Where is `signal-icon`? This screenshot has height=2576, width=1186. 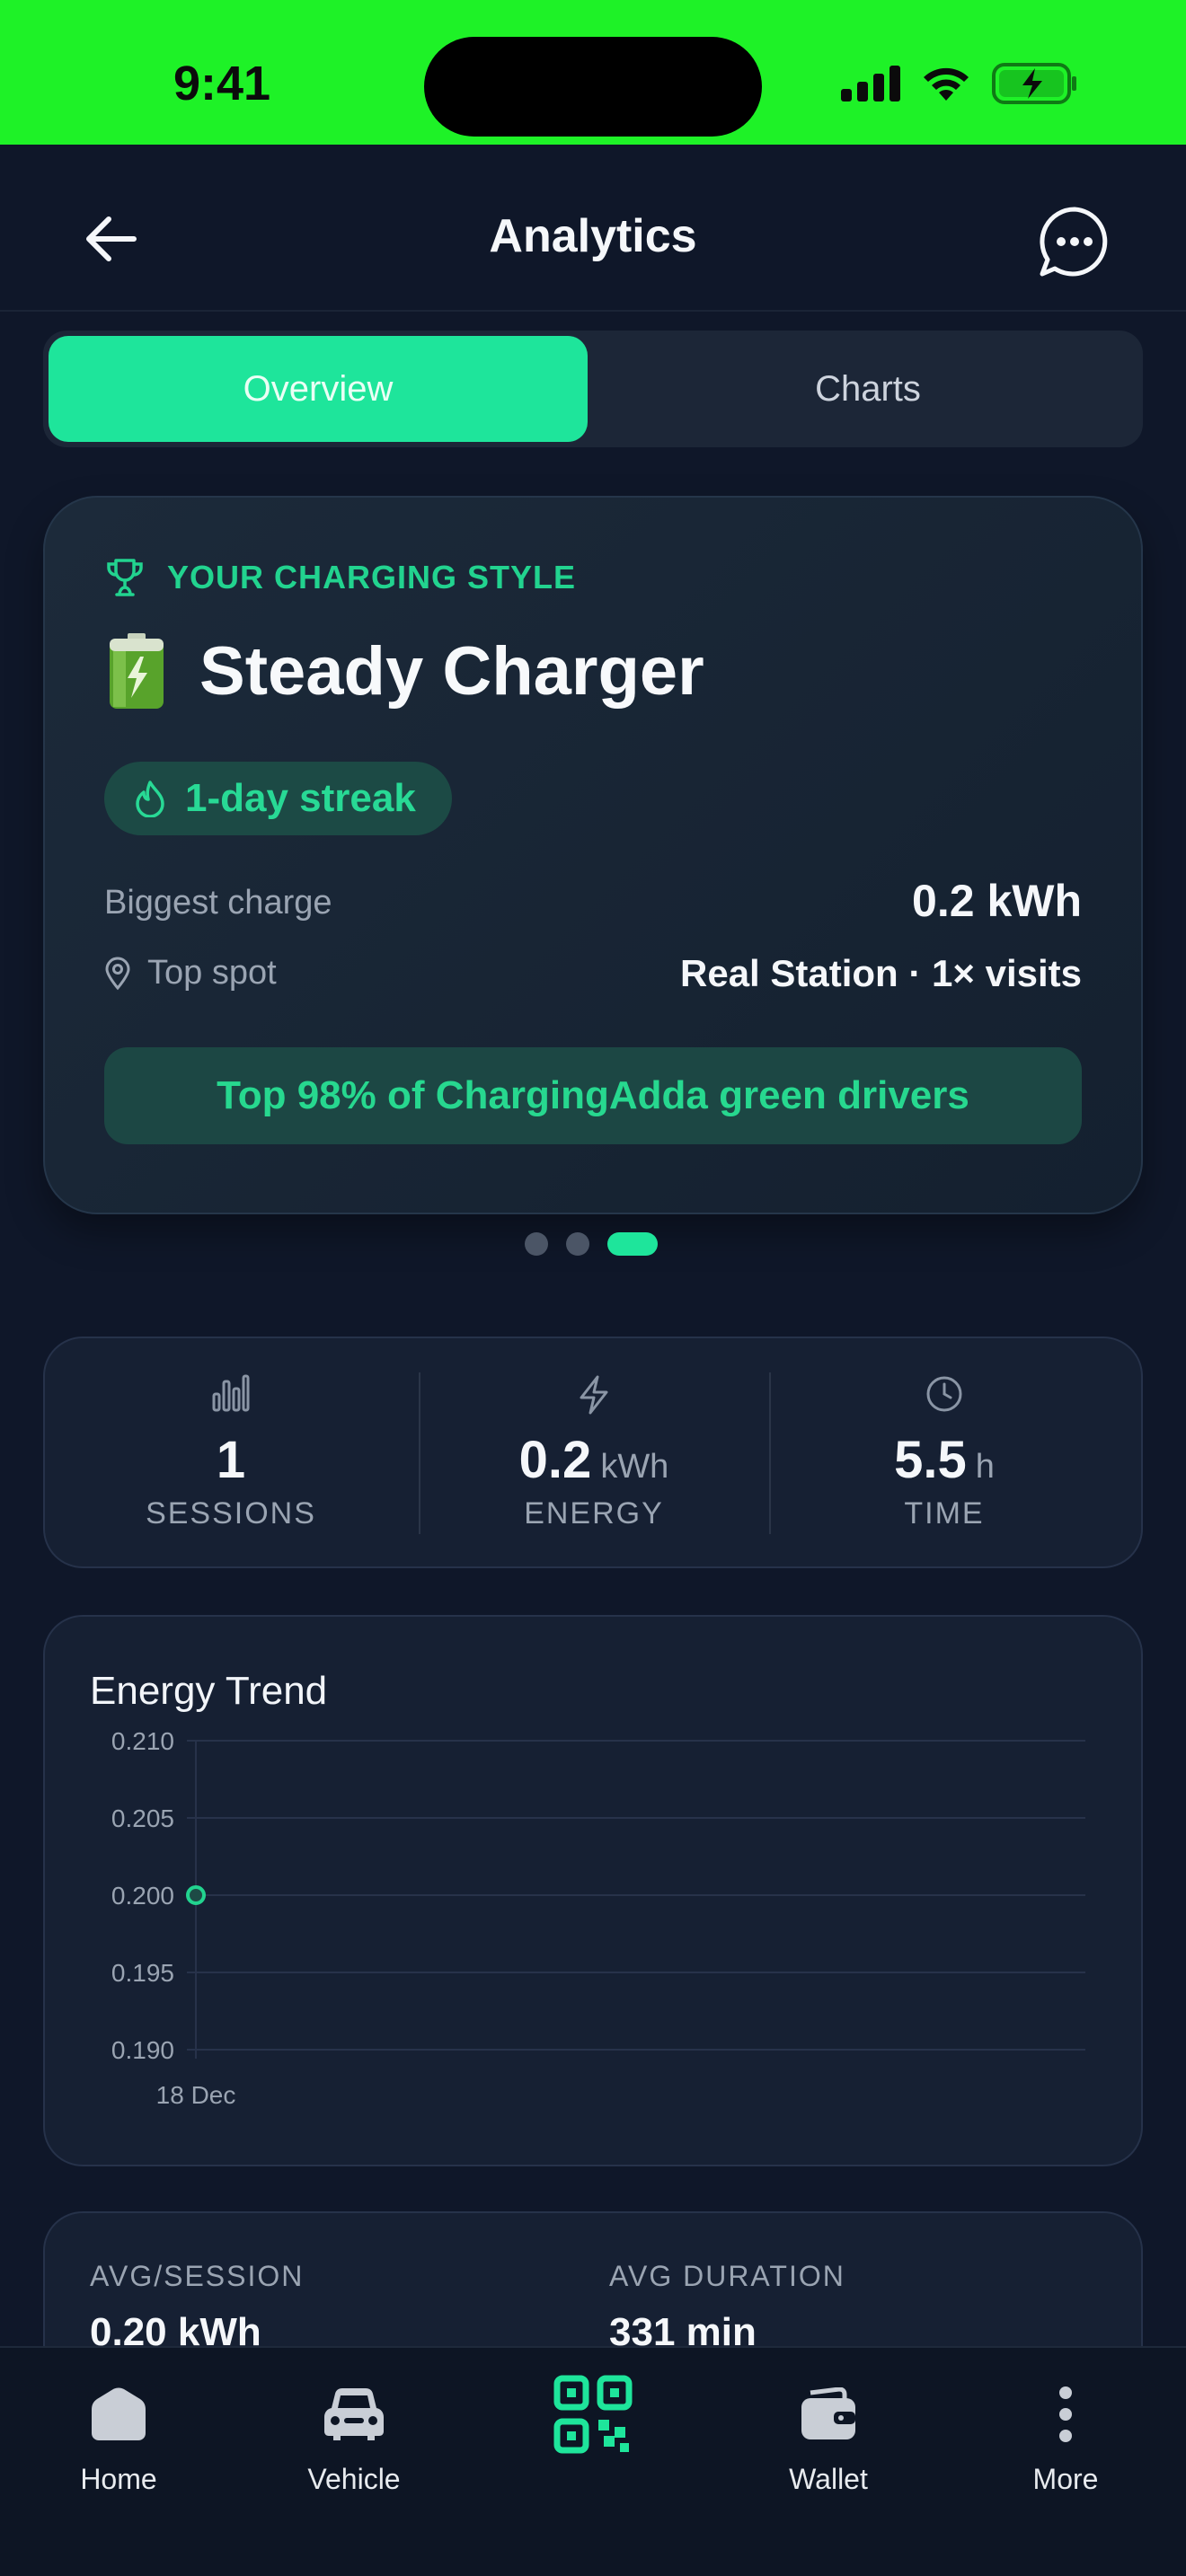 signal-icon is located at coordinates (870, 83).